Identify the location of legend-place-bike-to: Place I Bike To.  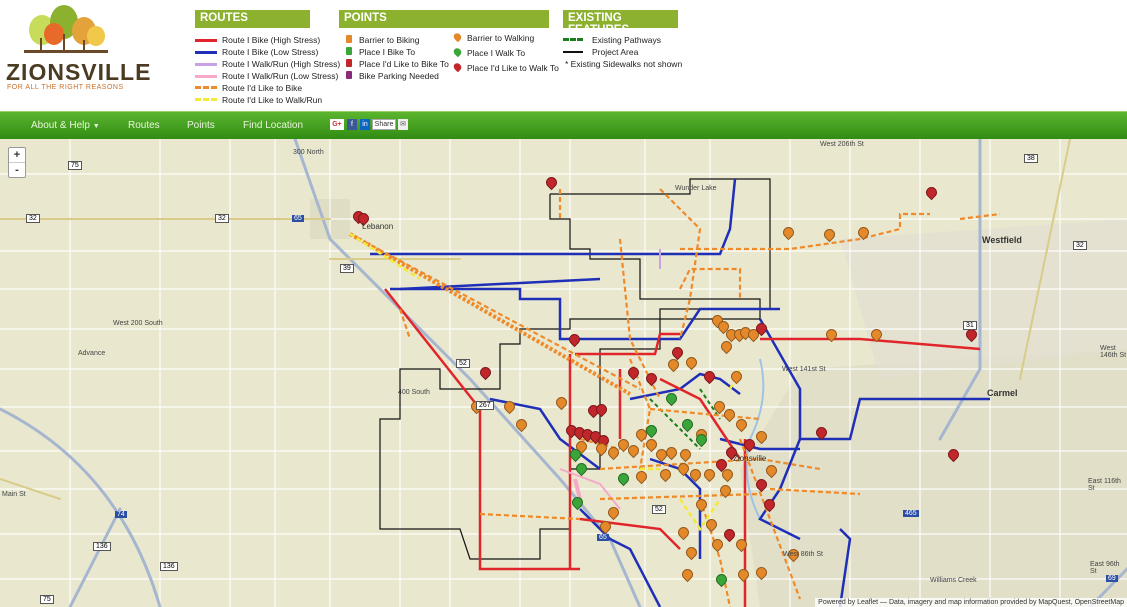
(398, 52).